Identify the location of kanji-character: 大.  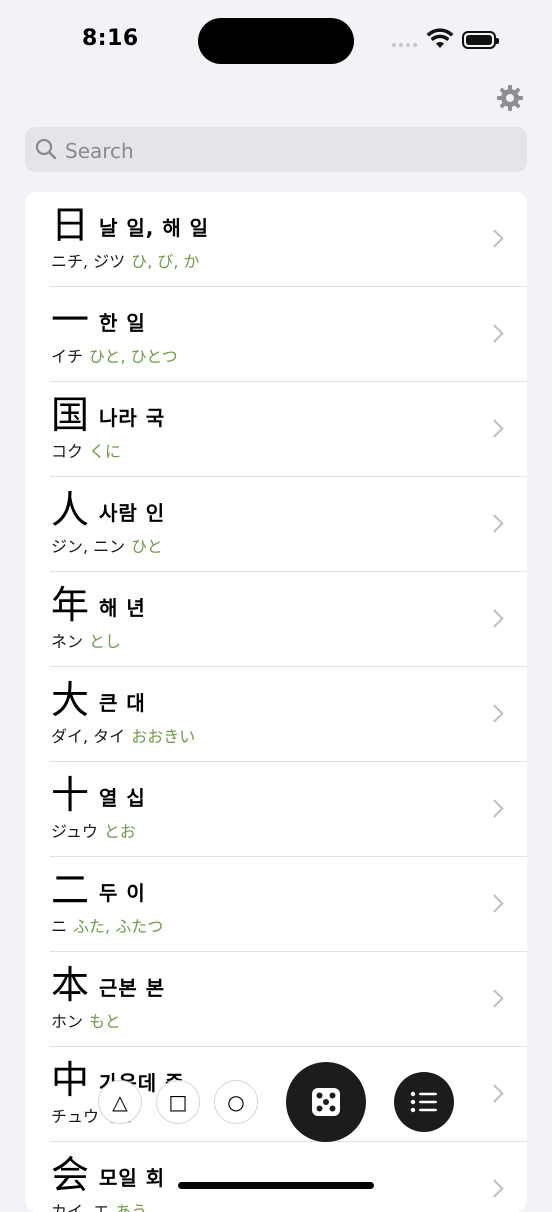
(70, 700).